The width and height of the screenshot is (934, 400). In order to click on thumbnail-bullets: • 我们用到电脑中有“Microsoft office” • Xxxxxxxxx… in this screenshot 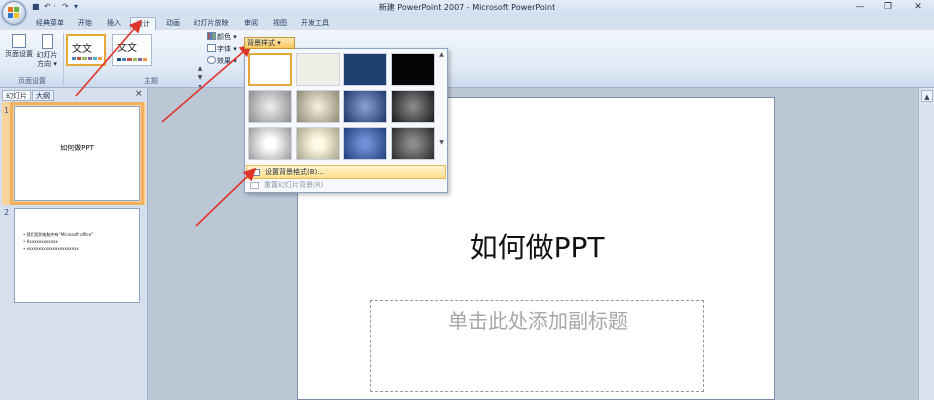, I will do `click(58, 241)`.